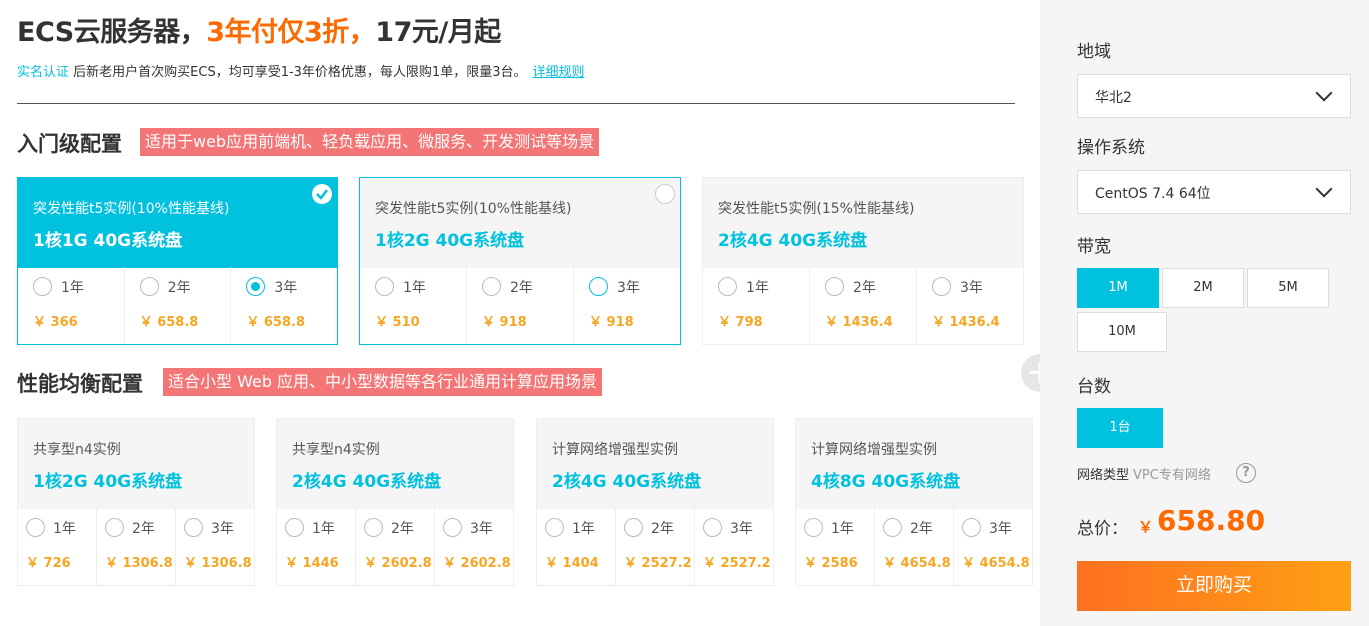 The width and height of the screenshot is (1369, 626). Describe the element at coordinates (215, 546) in the screenshot. I see `term-option: 3年 ￥ 1306.8` at that location.